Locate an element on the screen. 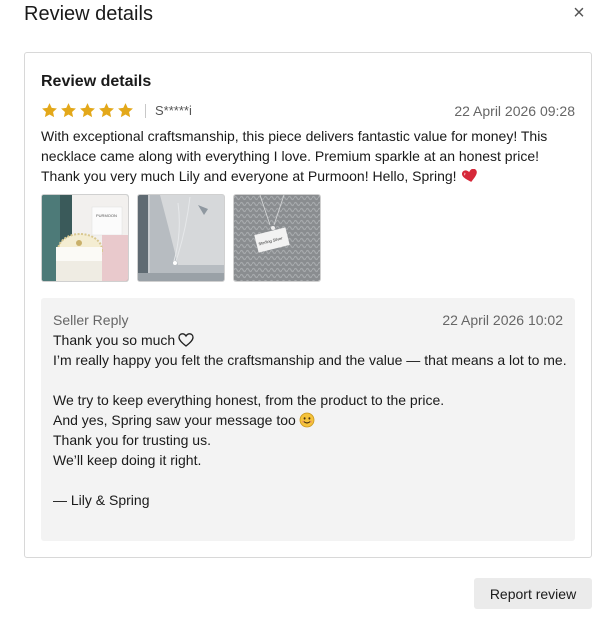  rating-row: S*****i 22 April 2026 09:28 is located at coordinates (308, 112).